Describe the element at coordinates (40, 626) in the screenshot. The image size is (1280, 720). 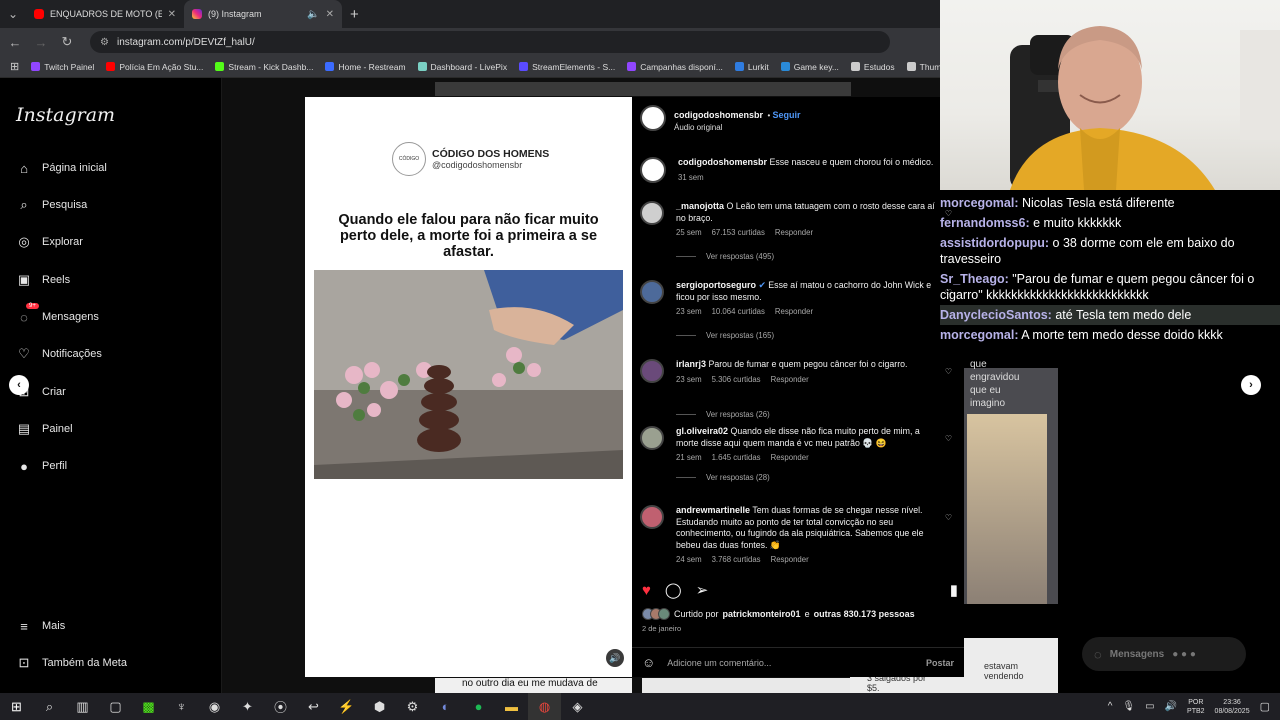
I see `nav-item-menu: ≡ Mais` at that location.